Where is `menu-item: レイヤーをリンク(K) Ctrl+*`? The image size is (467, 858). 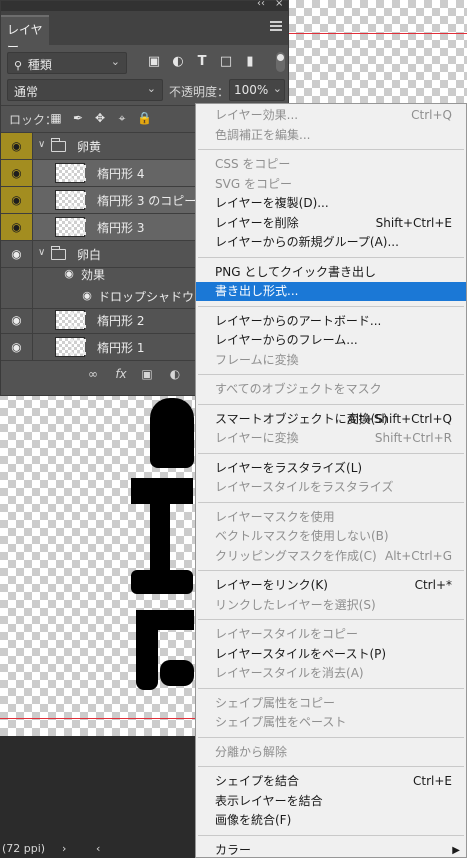 menu-item: レイヤーをリンク(K) Ctrl+* is located at coordinates (331, 585).